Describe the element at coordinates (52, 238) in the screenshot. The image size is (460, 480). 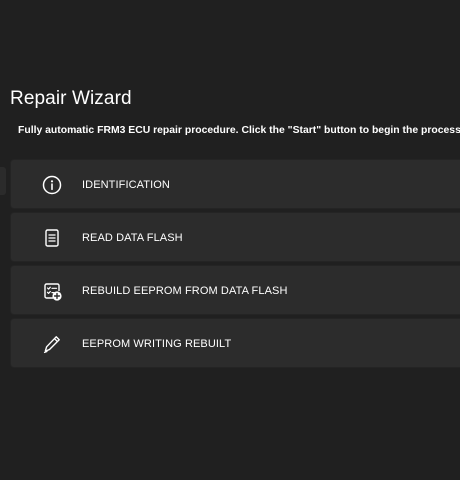
I see `document-icon` at that location.